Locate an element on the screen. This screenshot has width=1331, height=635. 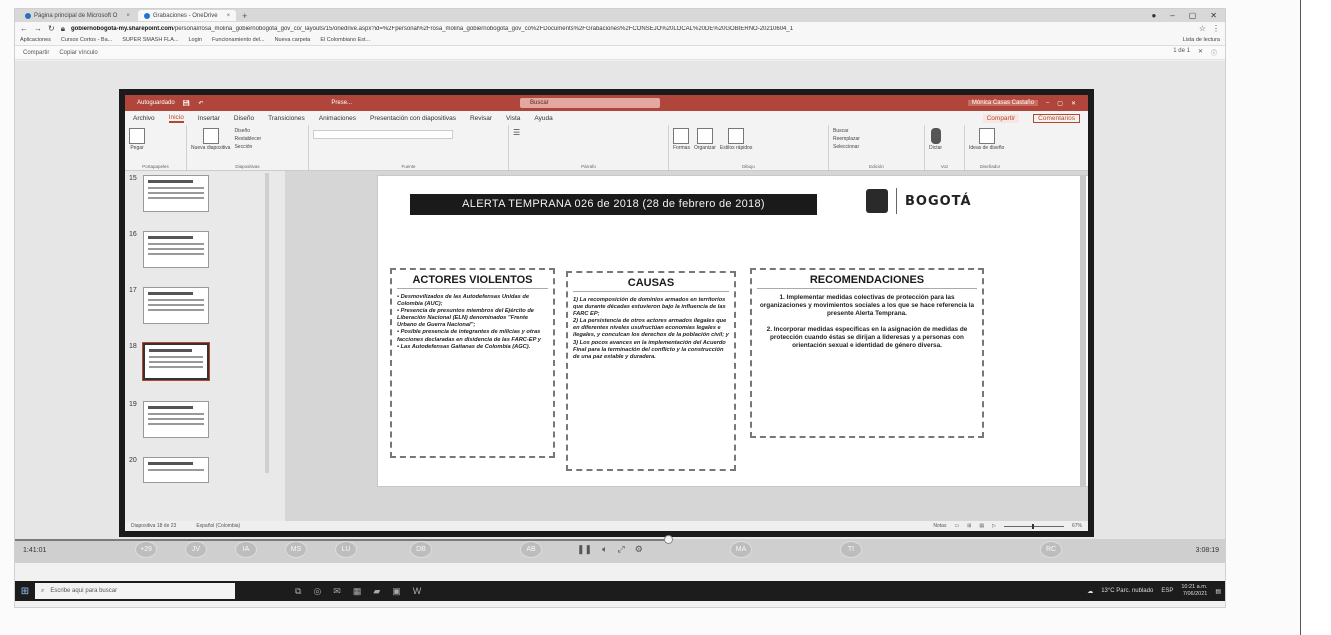
files-icon: ▰ is located at coordinates (376, 591).